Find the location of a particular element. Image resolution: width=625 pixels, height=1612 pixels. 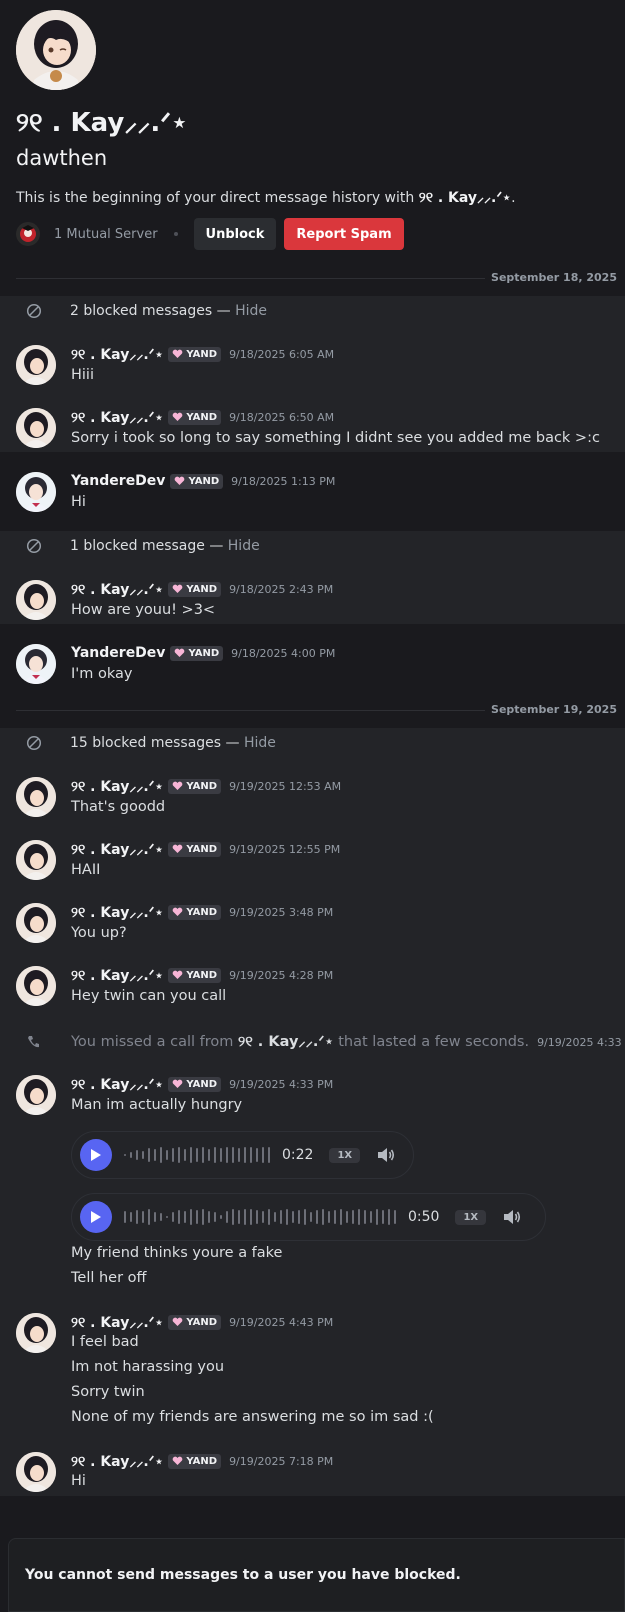

intro-suffix: . is located at coordinates (513, 198).